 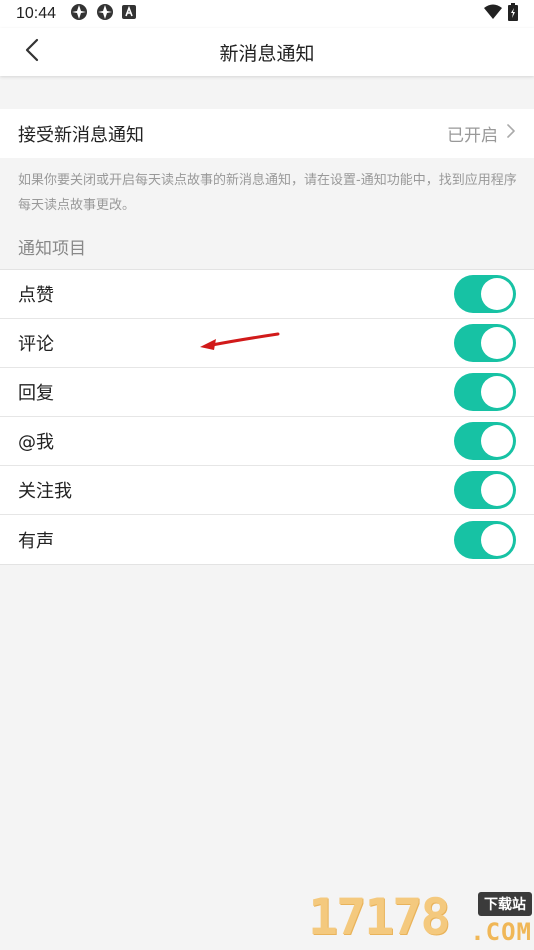 What do you see at coordinates (267, 392) in the screenshot?
I see `list-item-replies: 回复` at bounding box center [267, 392].